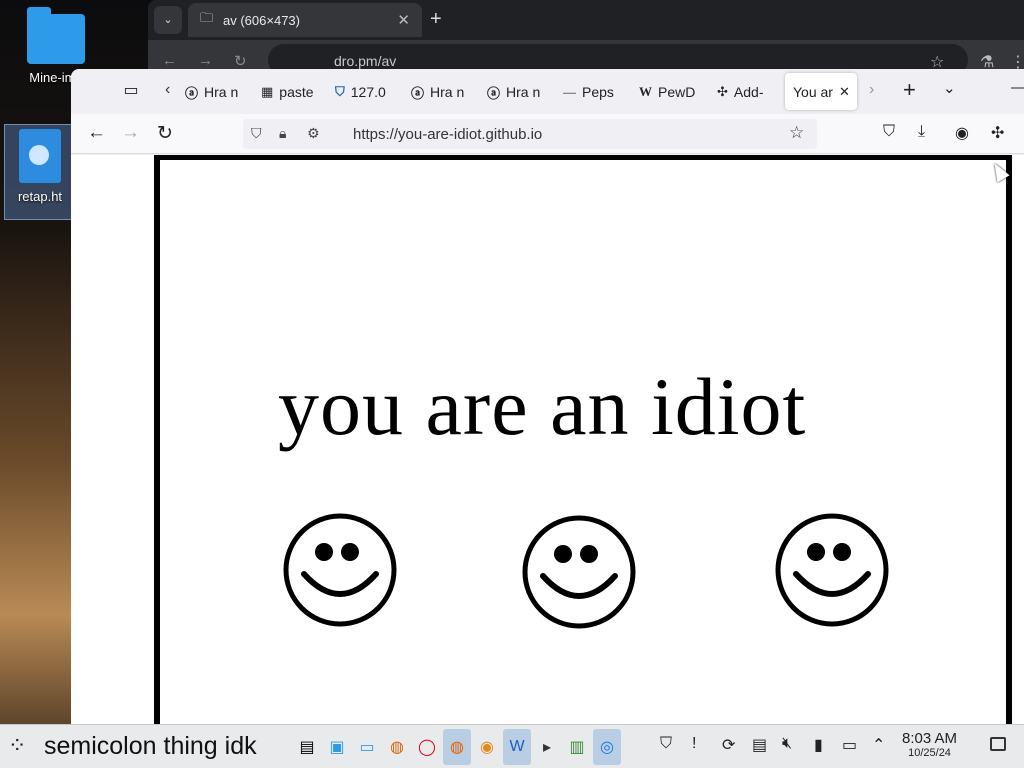 The width and height of the screenshot is (1024, 768). Describe the element at coordinates (340, 91) in the screenshot. I see `shield-icon: ⛉` at that location.